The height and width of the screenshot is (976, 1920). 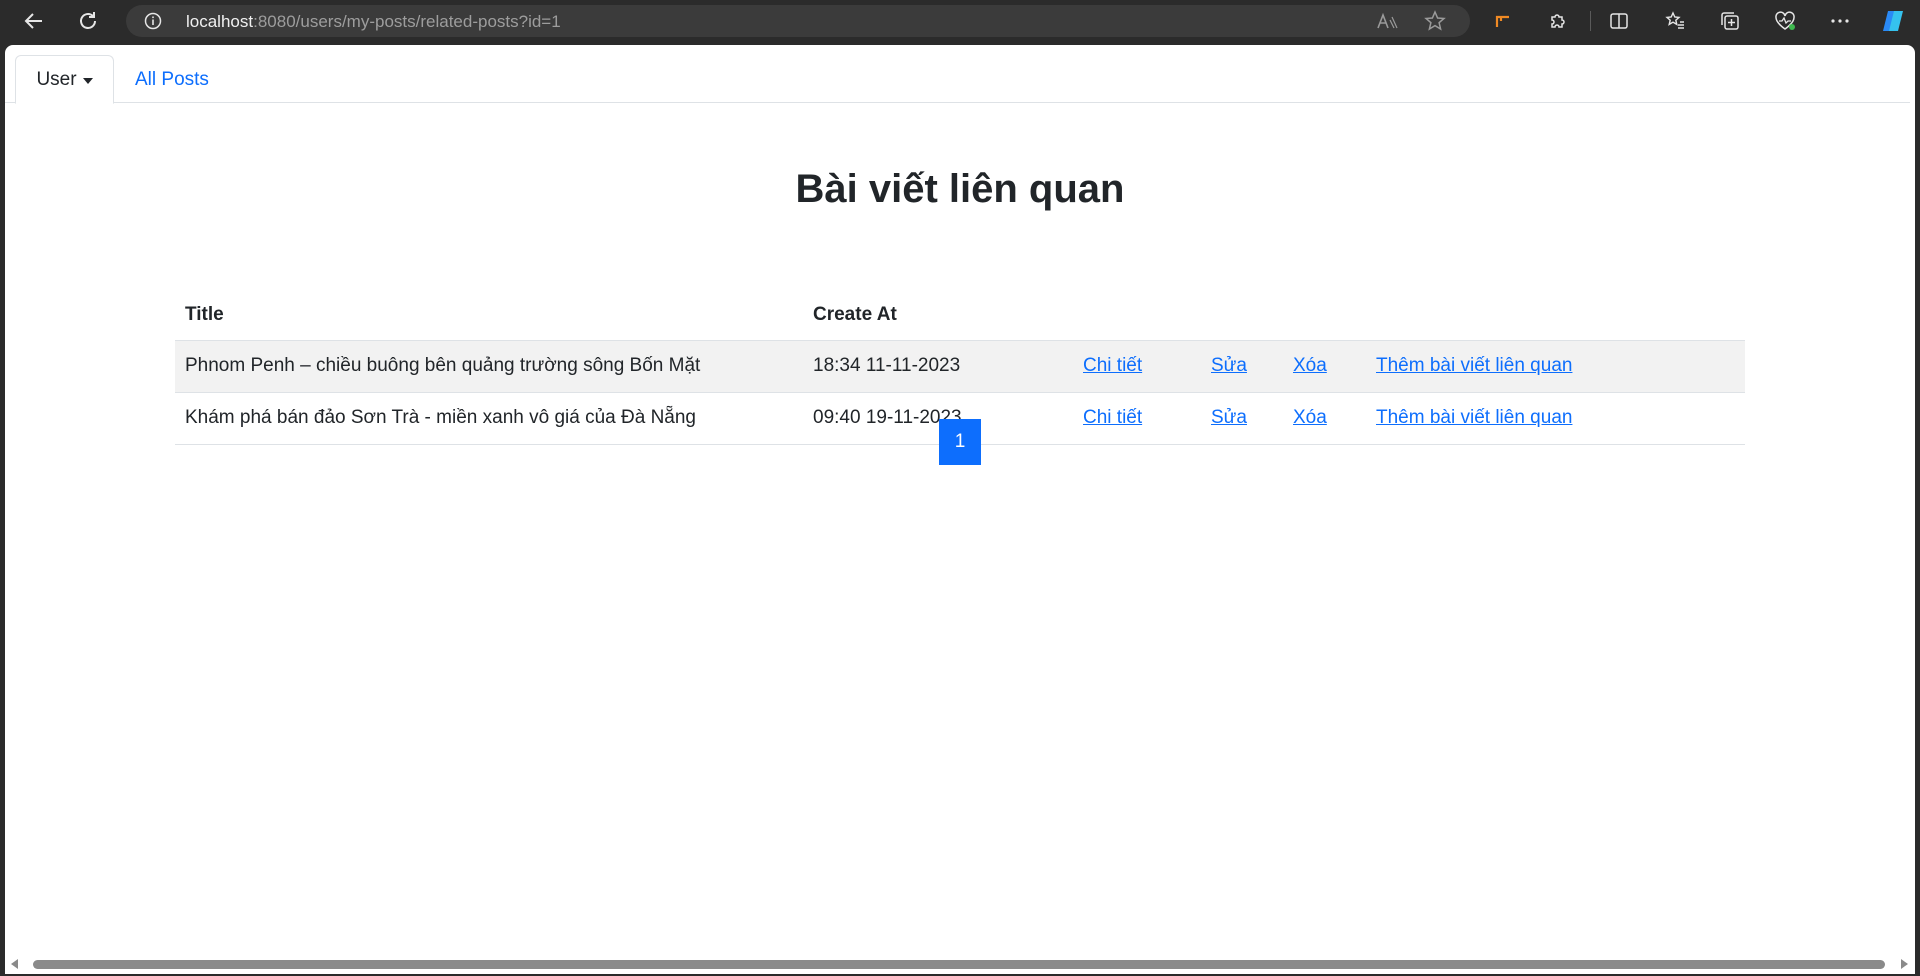 What do you see at coordinates (172, 80) in the screenshot?
I see `tab-all-posts: All Posts` at bounding box center [172, 80].